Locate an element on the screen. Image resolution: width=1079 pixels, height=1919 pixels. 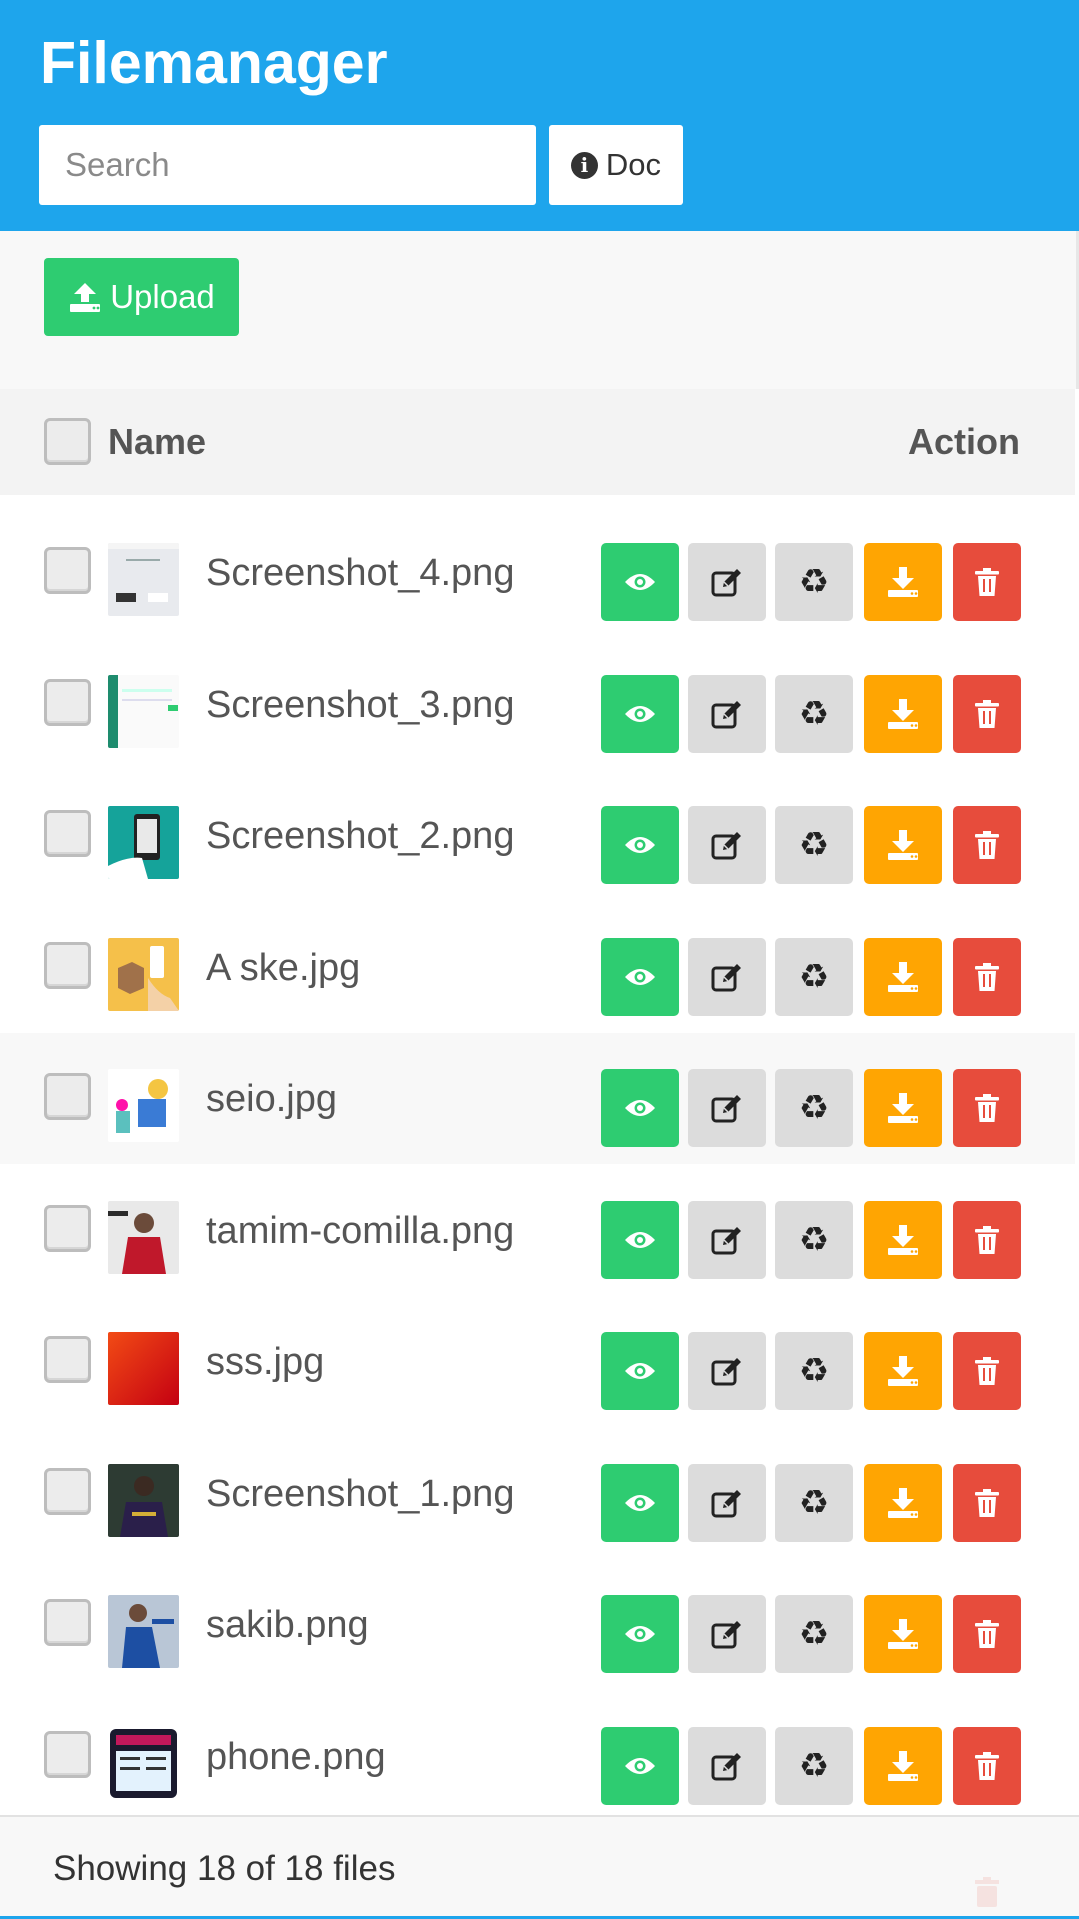
table-row: sss.jpg ♻ is located at coordinates (537, 1361).